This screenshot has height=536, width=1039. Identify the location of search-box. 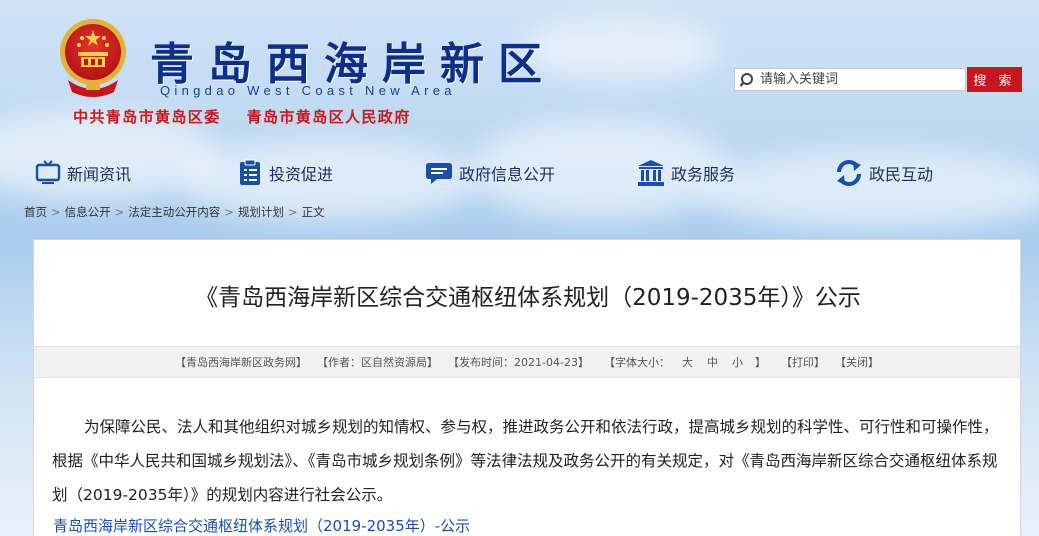
(850, 79).